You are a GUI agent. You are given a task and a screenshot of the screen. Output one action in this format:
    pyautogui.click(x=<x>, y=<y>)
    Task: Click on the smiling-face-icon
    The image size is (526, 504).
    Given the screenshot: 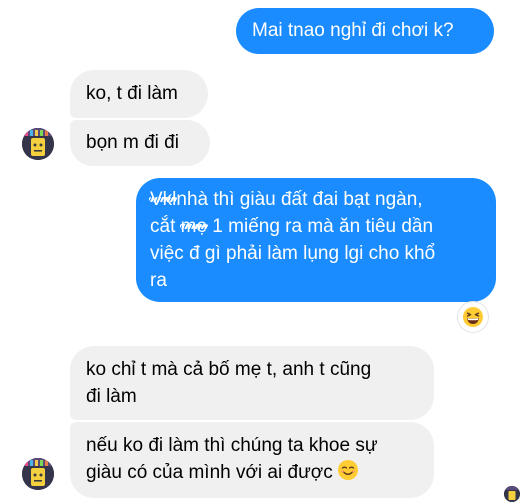 What is the action you would take?
    pyautogui.click(x=348, y=474)
    